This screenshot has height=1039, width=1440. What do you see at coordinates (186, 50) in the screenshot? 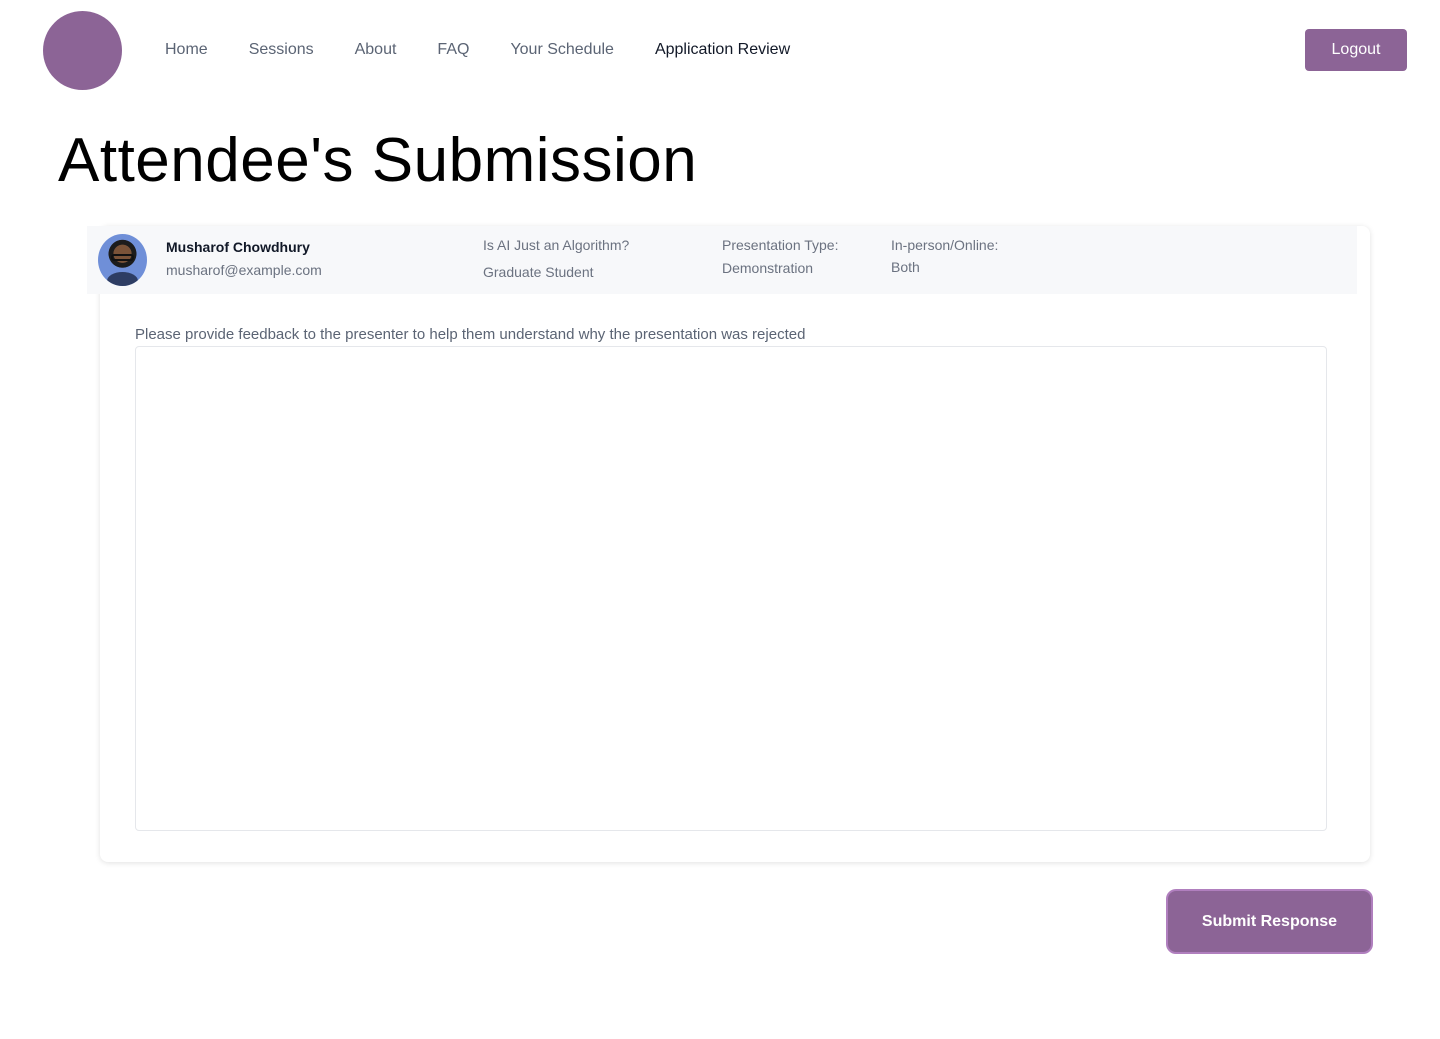
I see `nav-home: Home` at bounding box center [186, 50].